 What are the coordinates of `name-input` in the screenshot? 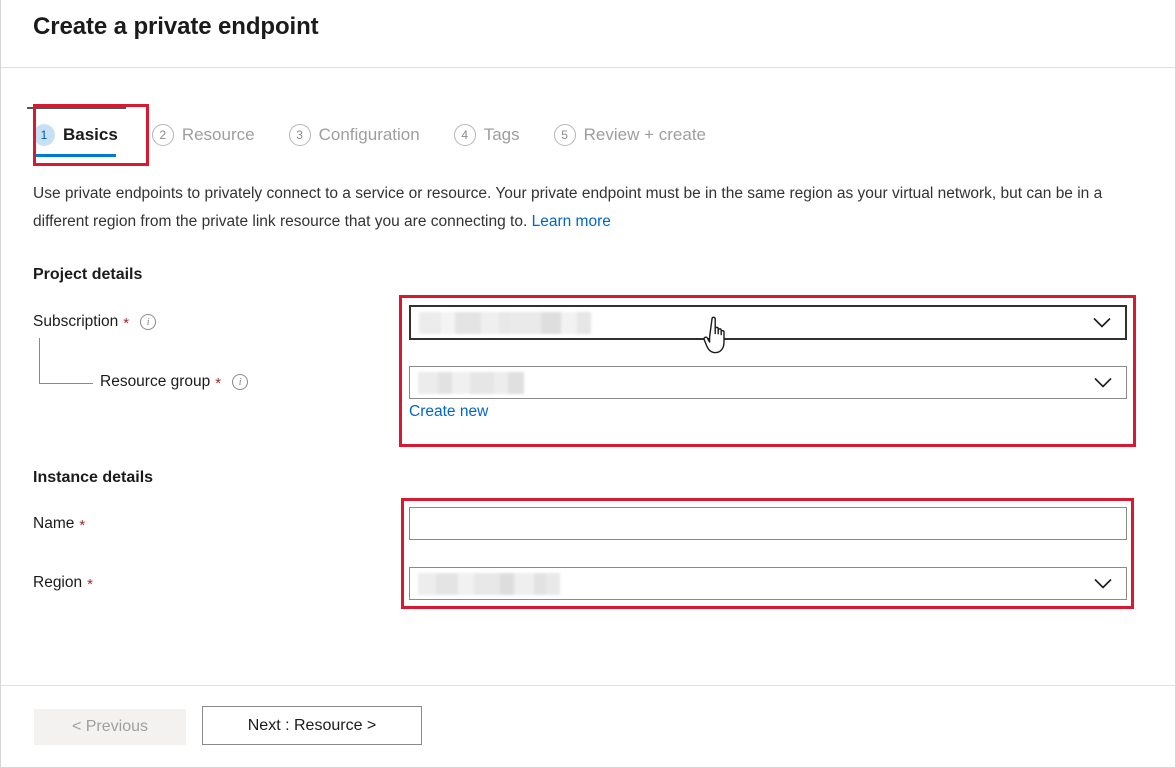 It's located at (768, 523).